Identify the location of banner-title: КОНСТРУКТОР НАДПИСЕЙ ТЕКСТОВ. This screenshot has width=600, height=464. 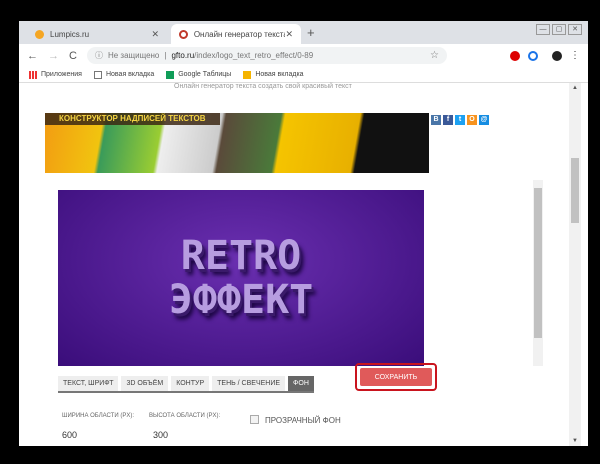
(132, 119).